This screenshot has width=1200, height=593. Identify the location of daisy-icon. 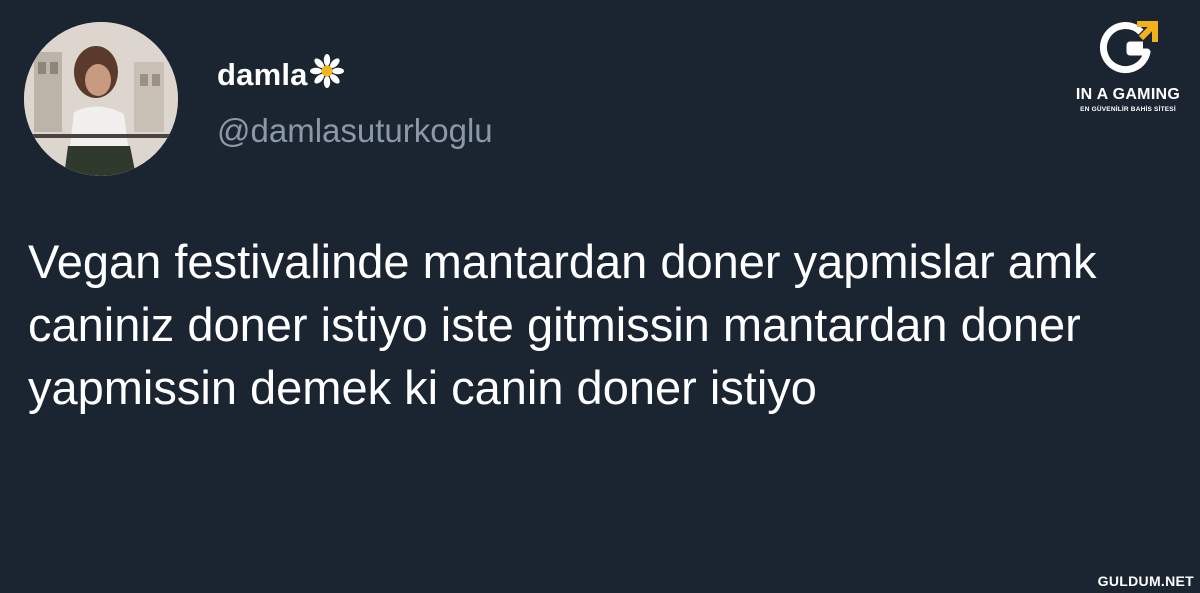
(326, 75).